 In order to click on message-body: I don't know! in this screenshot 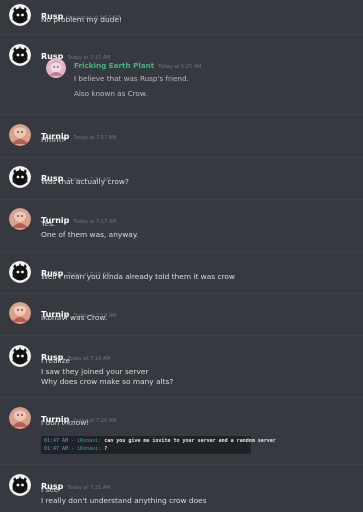, I will do `click(198, 423)`.